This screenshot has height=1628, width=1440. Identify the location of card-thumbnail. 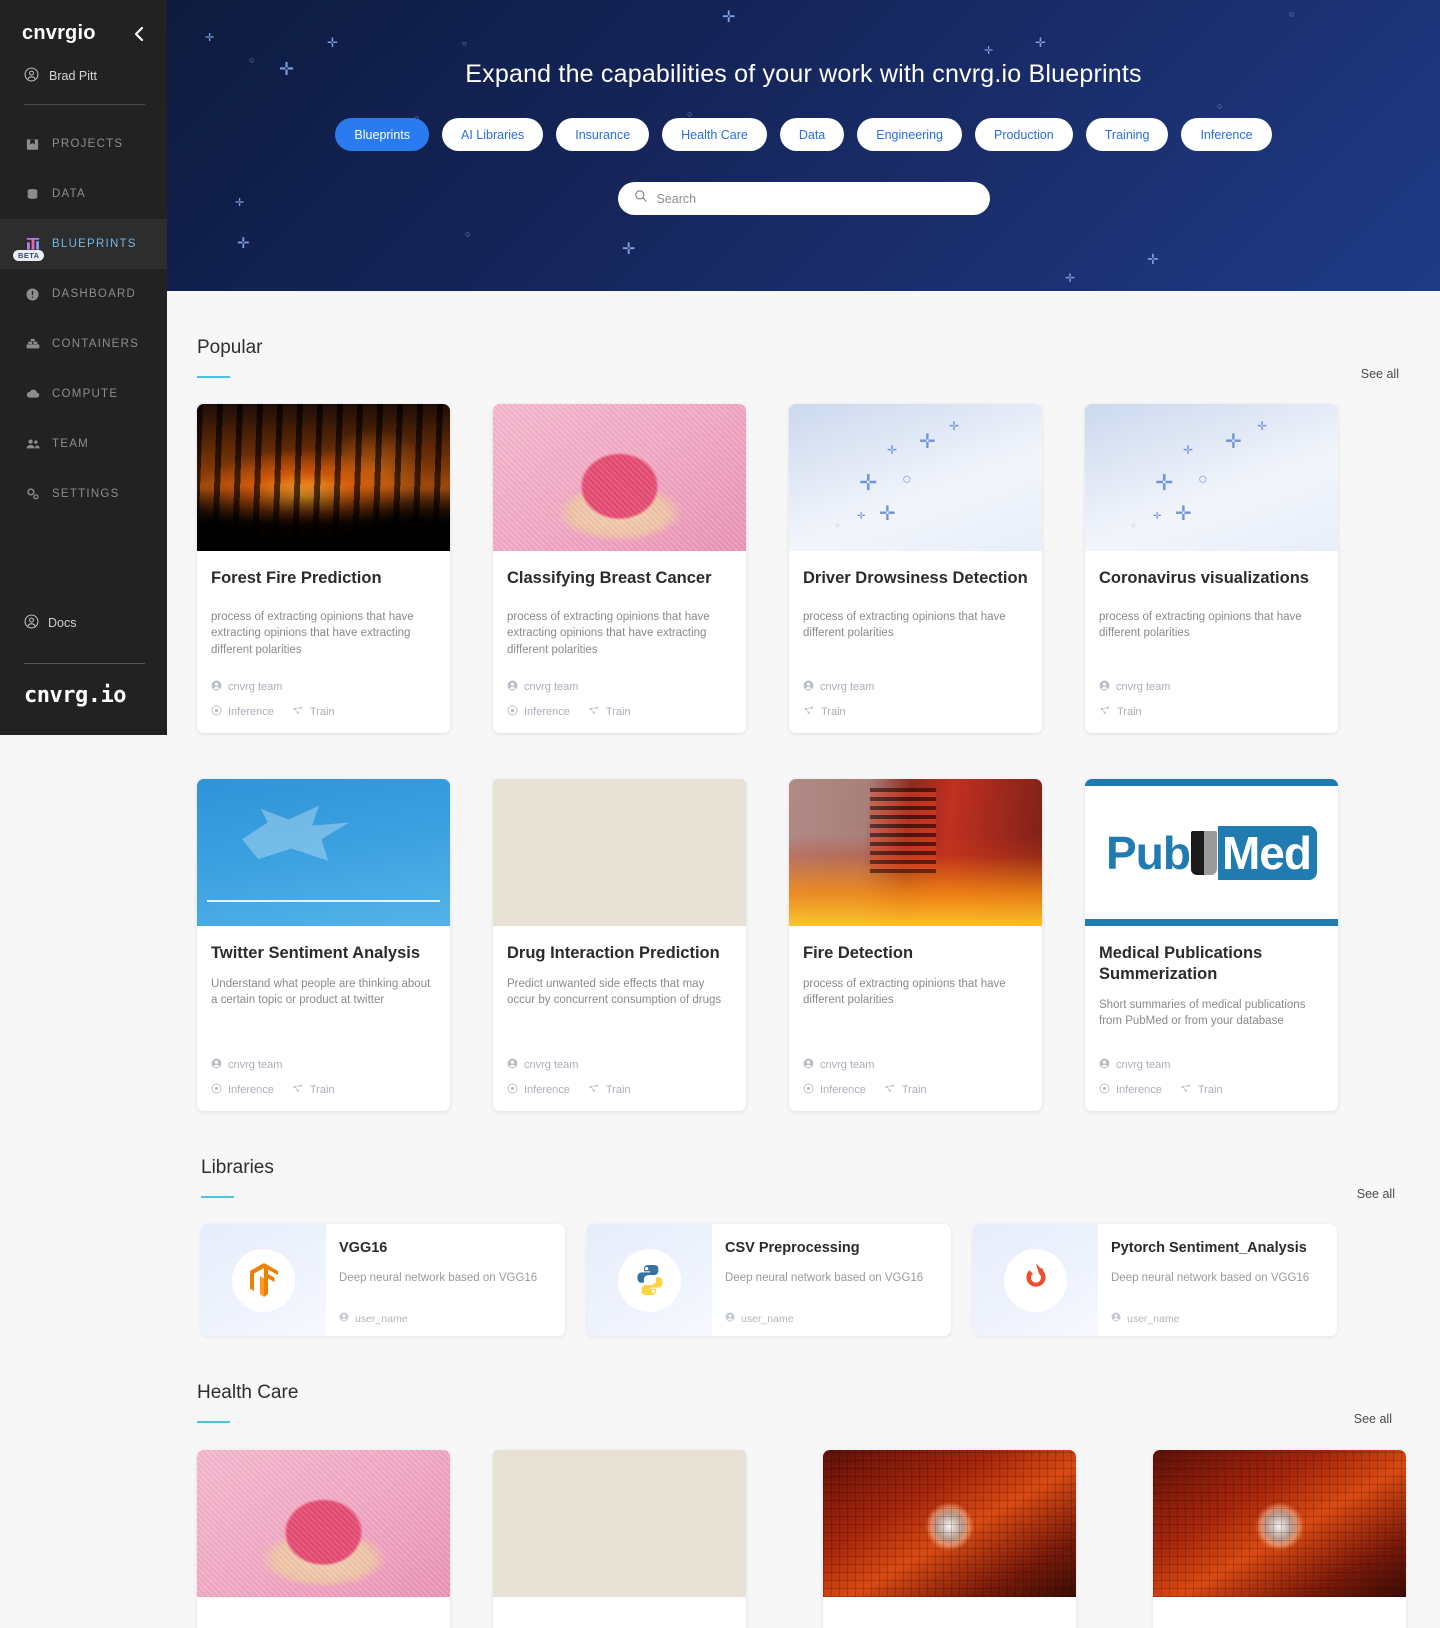
(619, 852).